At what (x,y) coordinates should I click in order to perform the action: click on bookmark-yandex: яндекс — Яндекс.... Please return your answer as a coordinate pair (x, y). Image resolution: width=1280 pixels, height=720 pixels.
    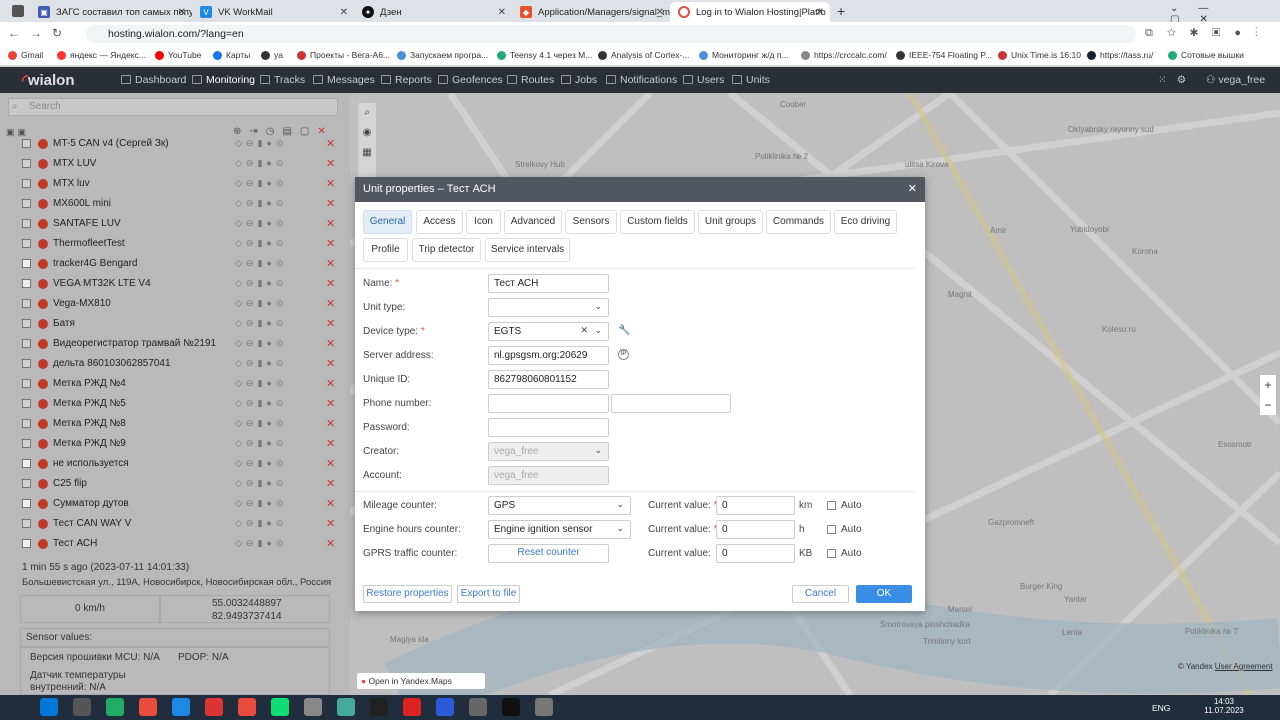
    Looking at the image, I should click on (101, 55).